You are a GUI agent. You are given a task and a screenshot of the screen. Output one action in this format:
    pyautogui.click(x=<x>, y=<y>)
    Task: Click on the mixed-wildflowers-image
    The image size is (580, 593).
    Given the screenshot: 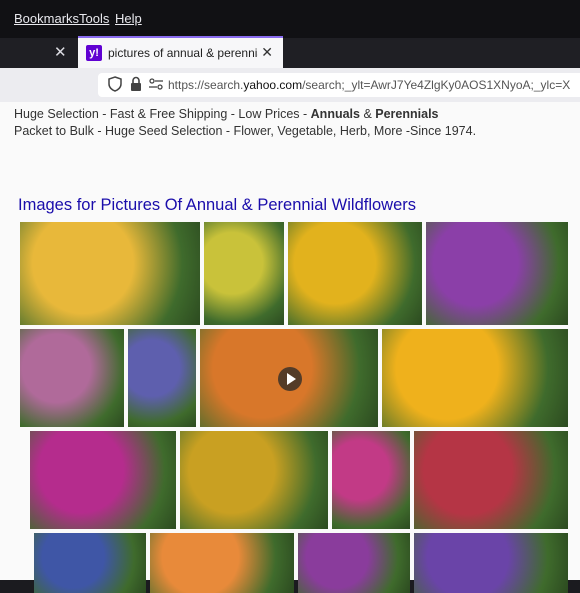 What is the action you would take?
    pyautogui.click(x=254, y=480)
    